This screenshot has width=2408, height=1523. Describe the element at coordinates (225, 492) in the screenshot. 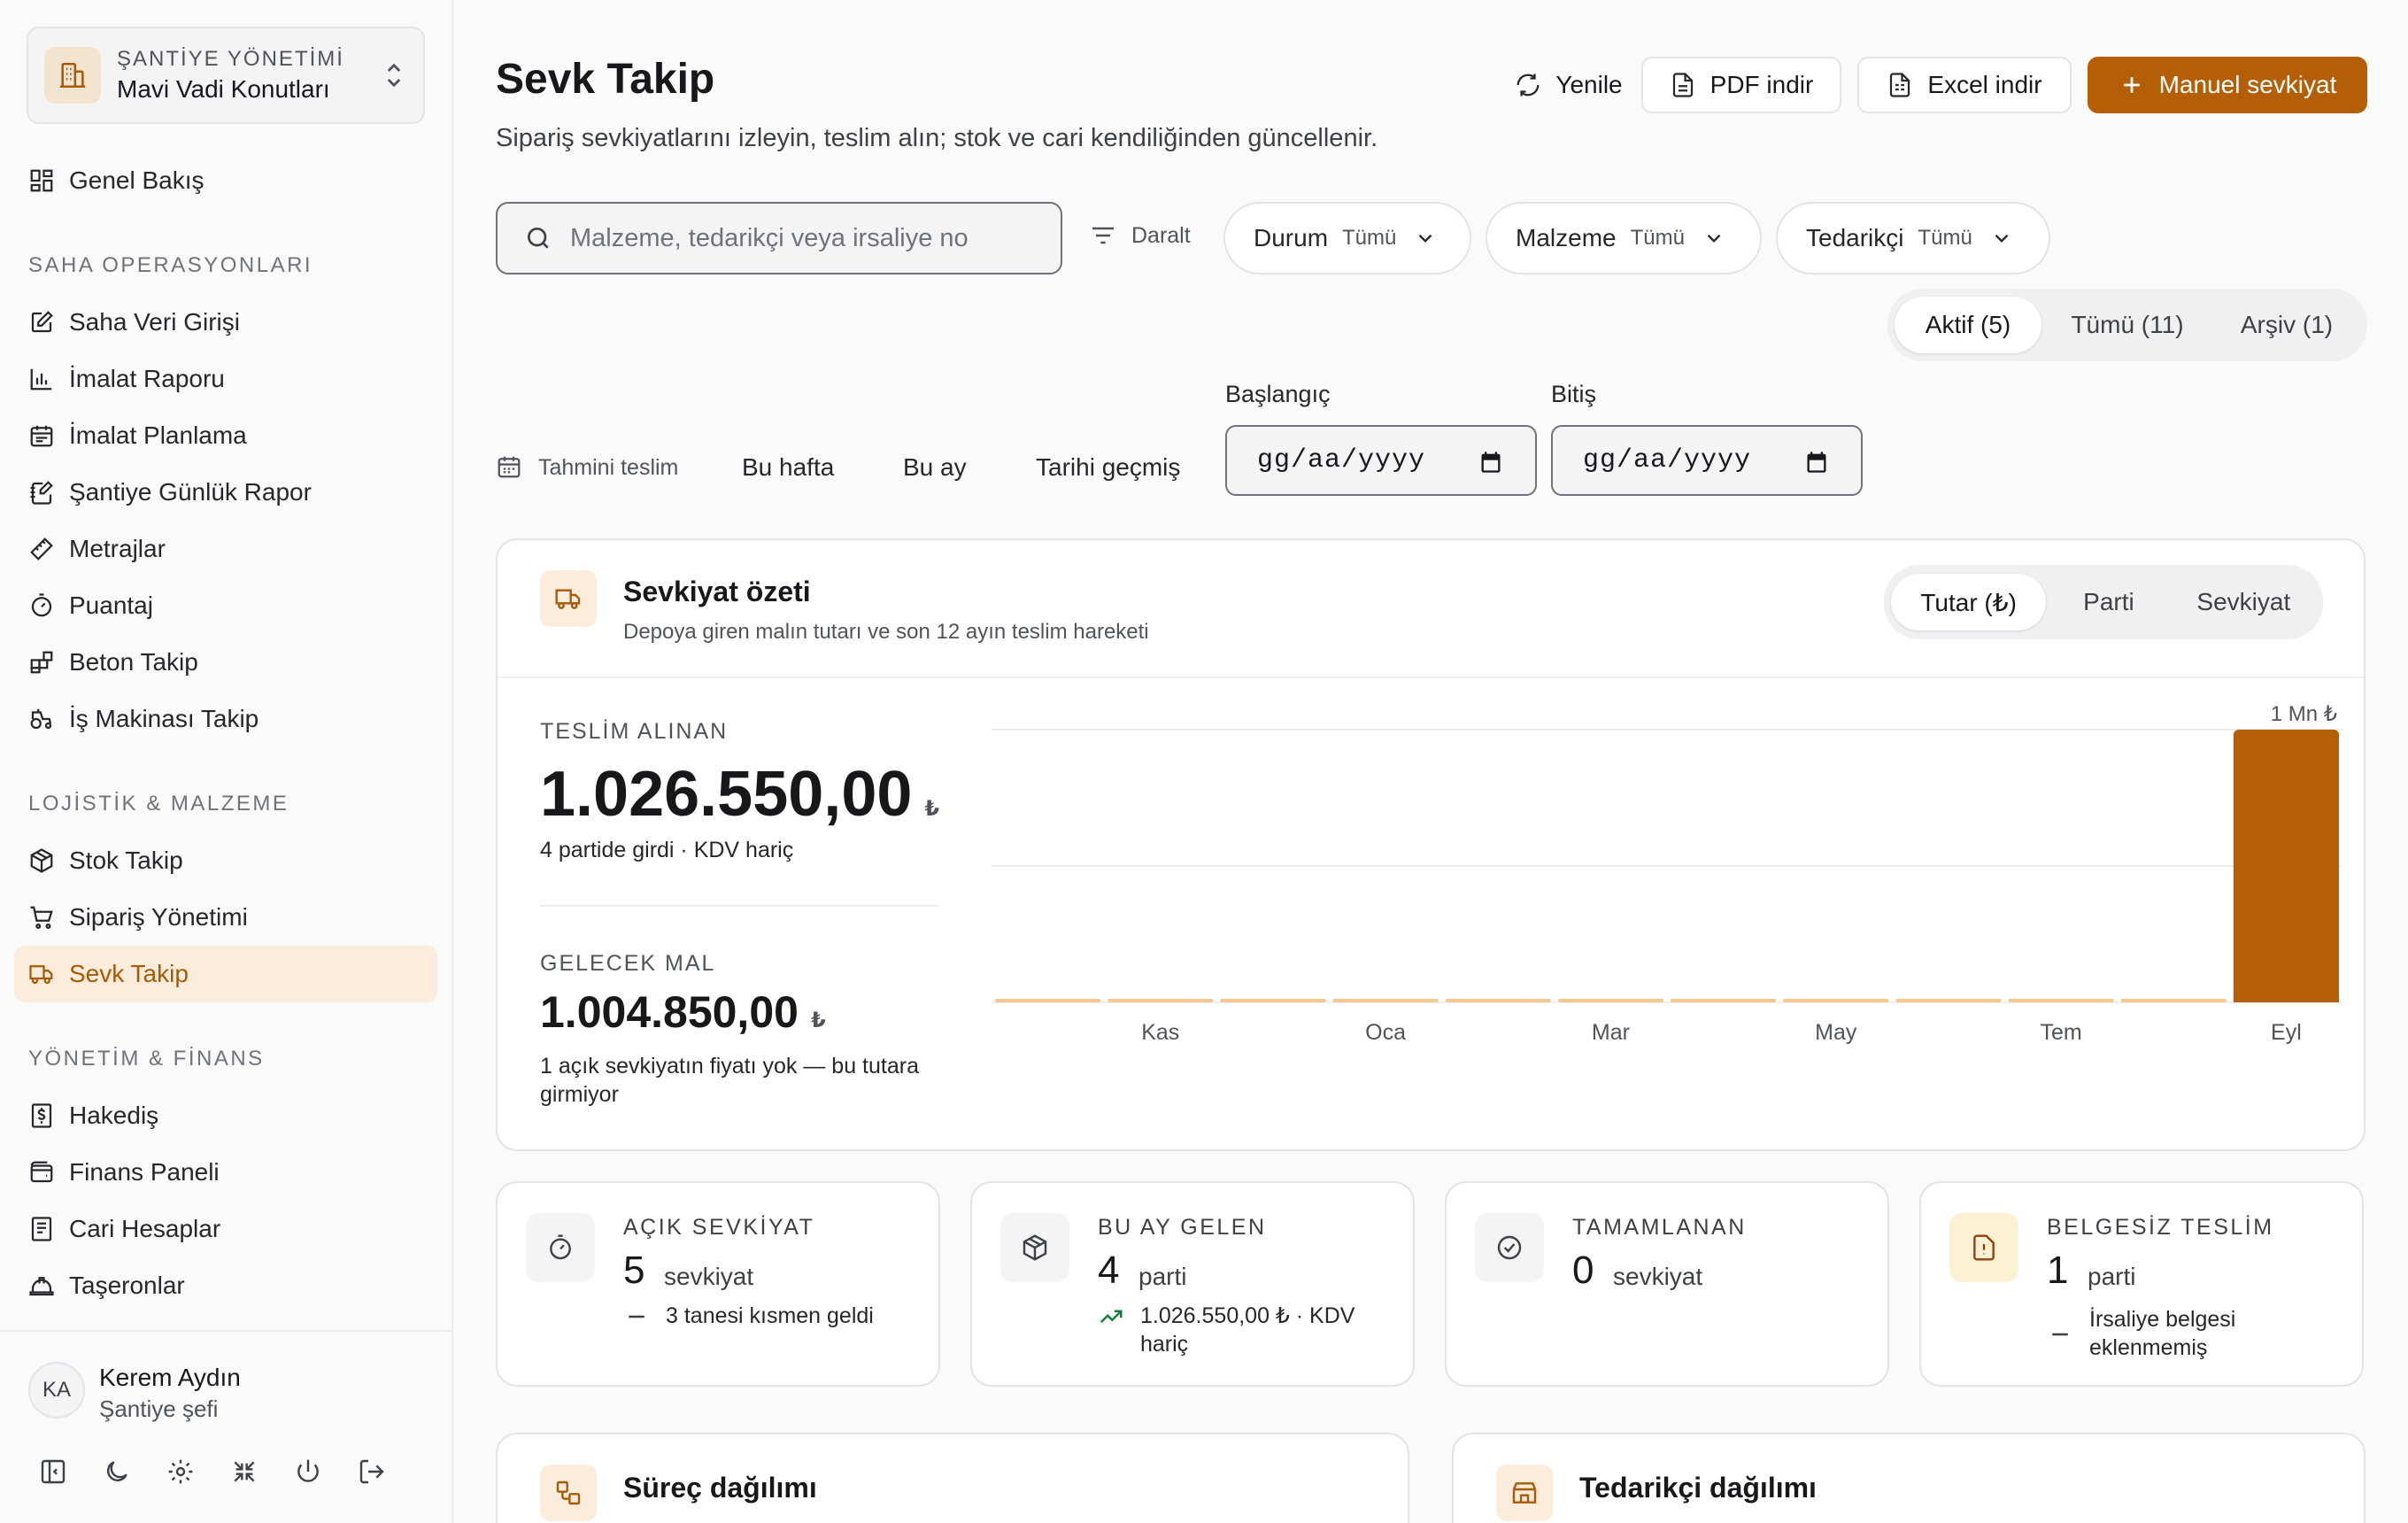

I see `nav-daily-report: Şantiye Günlük Rapor` at that location.